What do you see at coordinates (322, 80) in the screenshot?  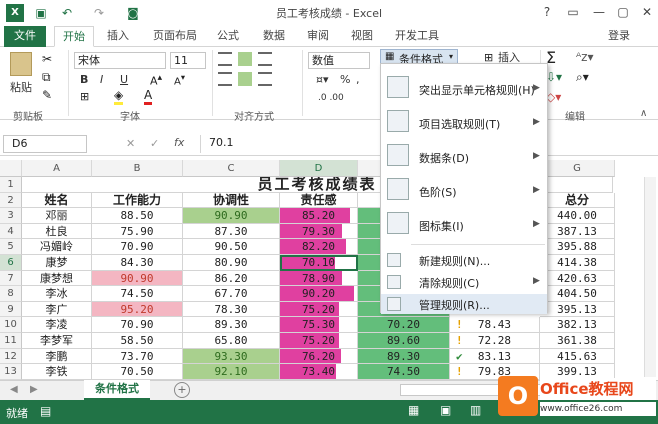 I see `currency-icon: ¤▾` at bounding box center [322, 80].